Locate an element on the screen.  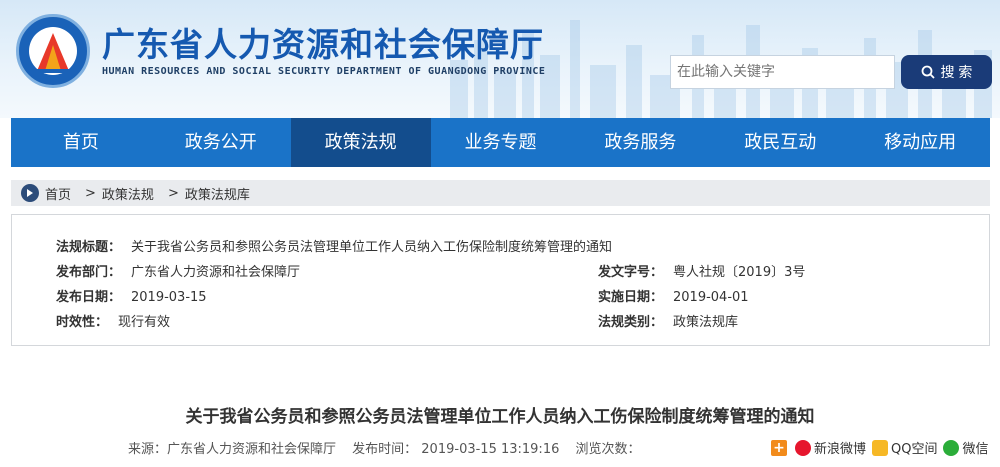
info-validity-value: 现行有效 is located at coordinates (144, 322).